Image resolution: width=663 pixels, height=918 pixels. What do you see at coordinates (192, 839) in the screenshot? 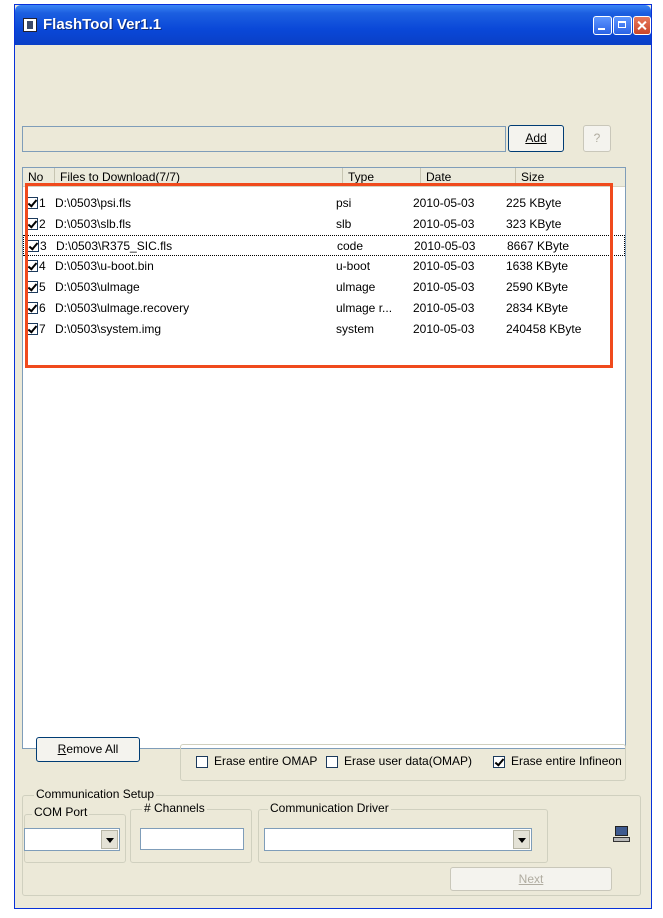
I see `channels-input` at bounding box center [192, 839].